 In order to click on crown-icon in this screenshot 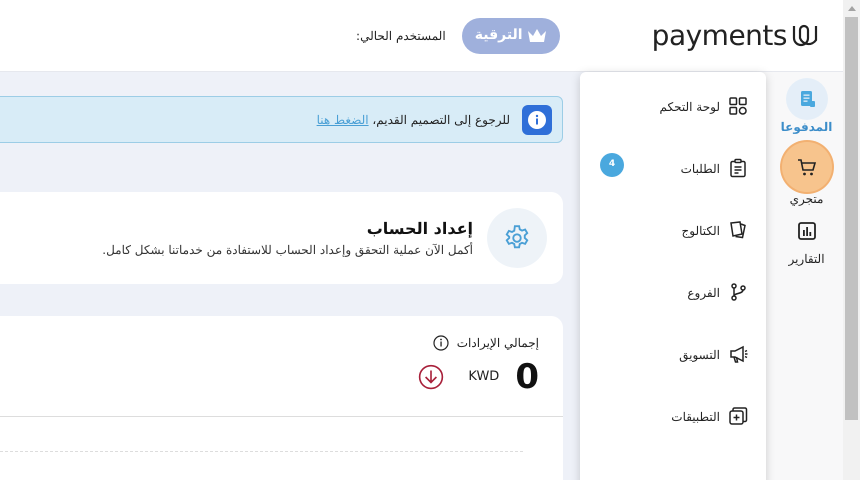, I will do `click(536, 36)`.